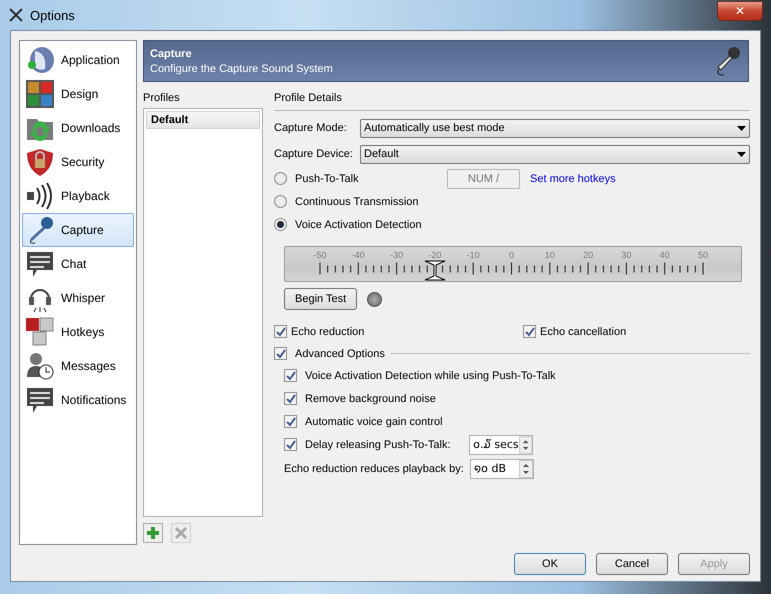 The width and height of the screenshot is (771, 594). What do you see at coordinates (78, 230) in the screenshot?
I see `sidebar-item: Capture` at bounding box center [78, 230].